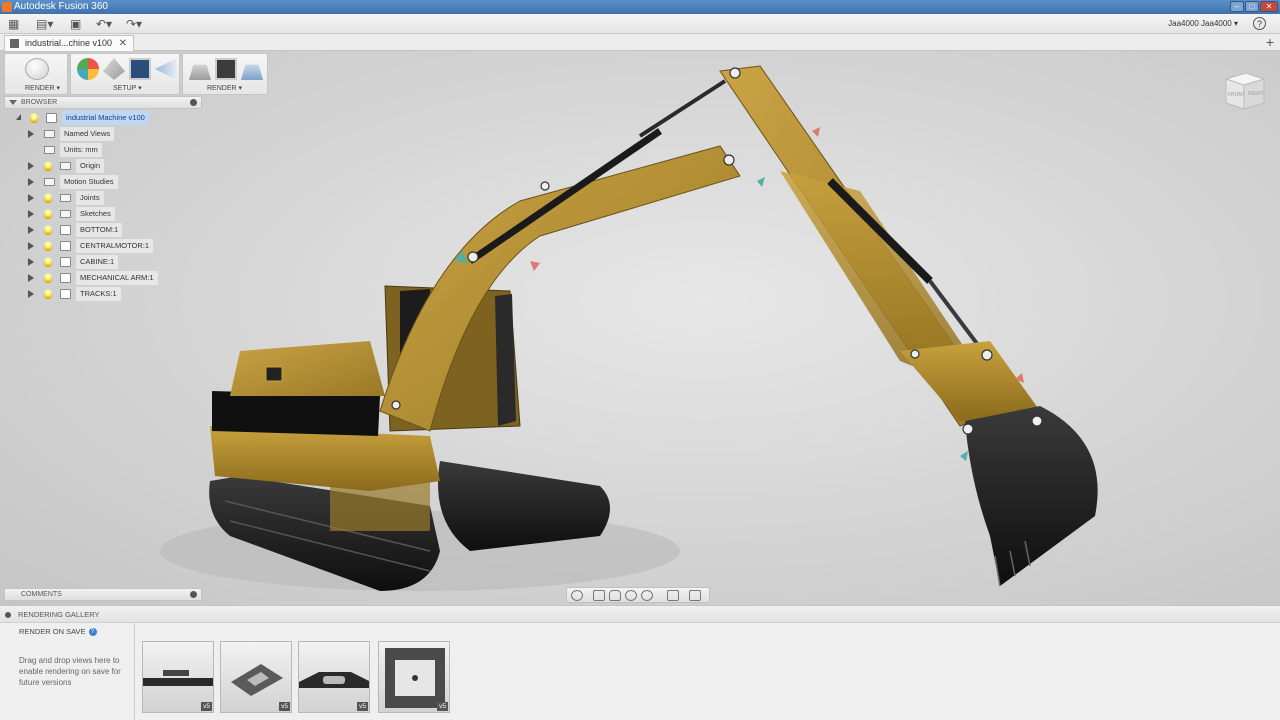 This screenshot has height=720, width=1280. I want to click on browser-item-centralmotor: CENTRALMOTOR:1, so click(90, 246).